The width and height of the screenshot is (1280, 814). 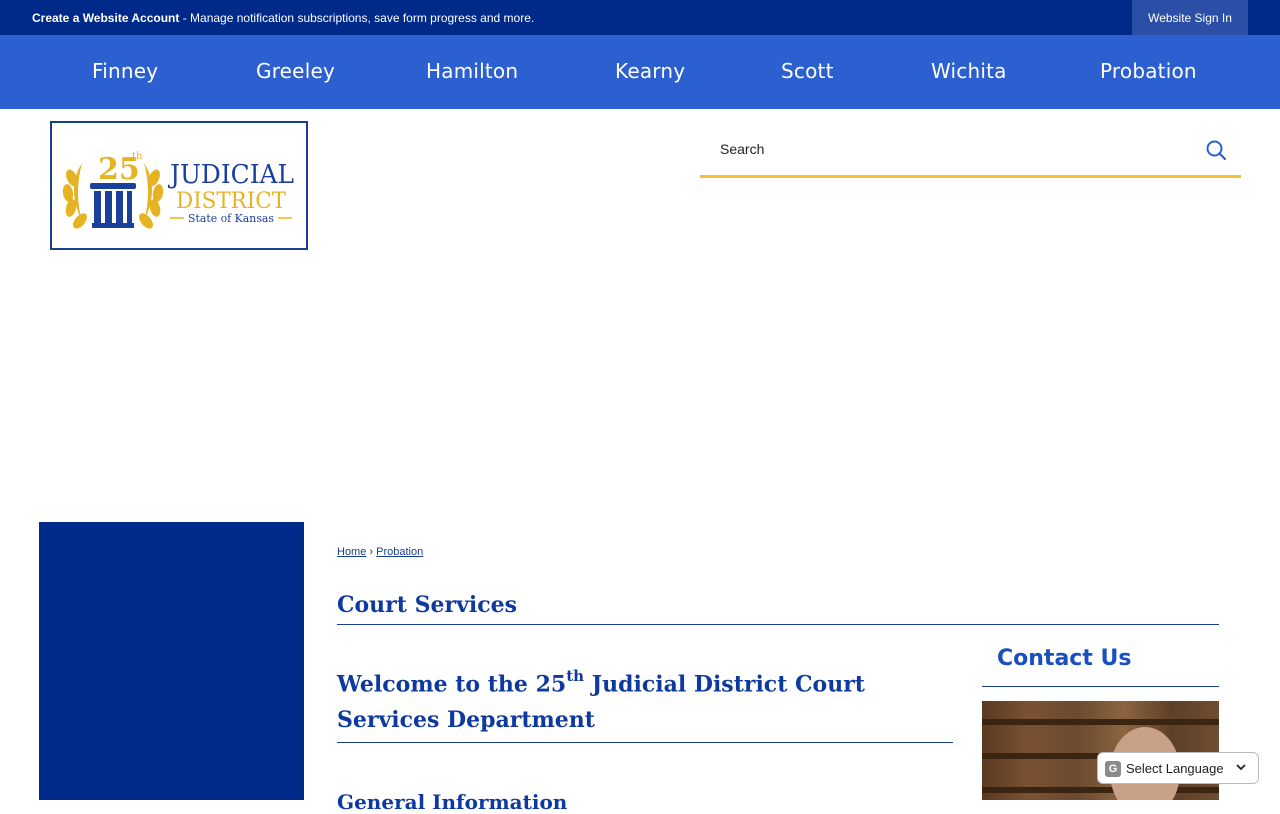 What do you see at coordinates (1216, 150) in the screenshot?
I see `search-icon` at bounding box center [1216, 150].